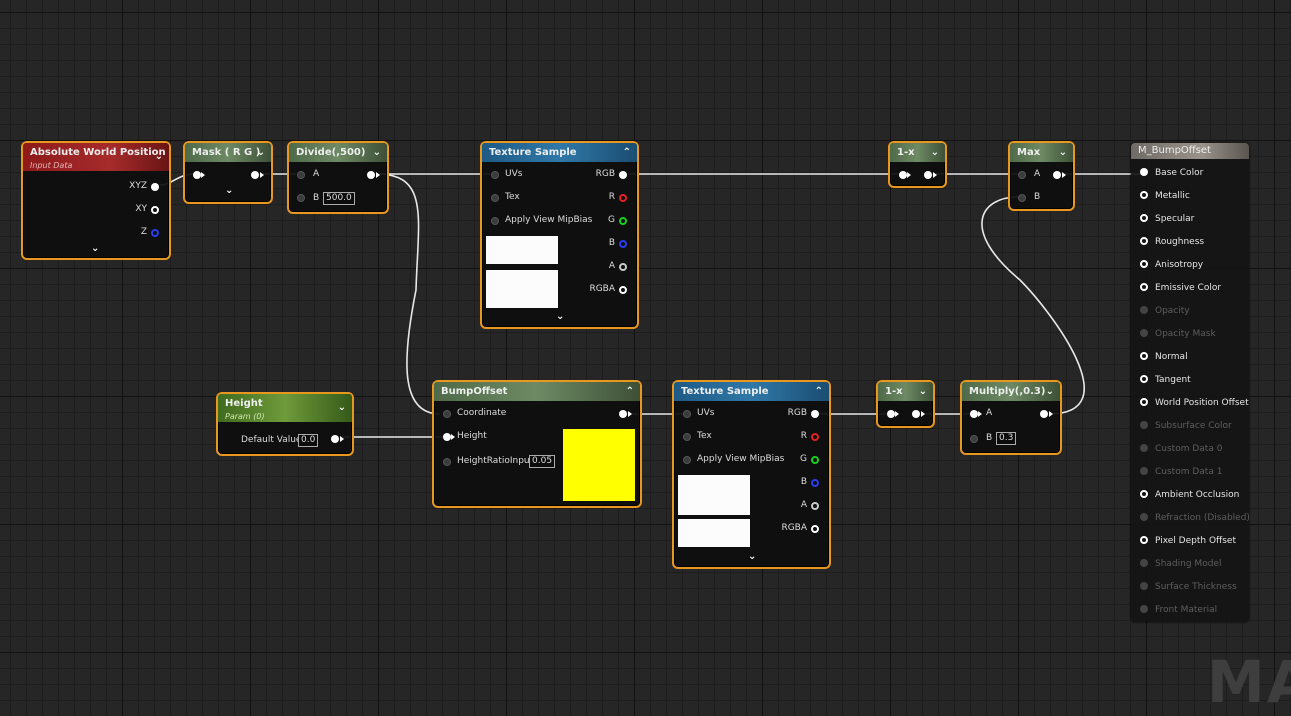  I want to click on result-pin-row: Pixel Depth Offset, so click(1188, 542).